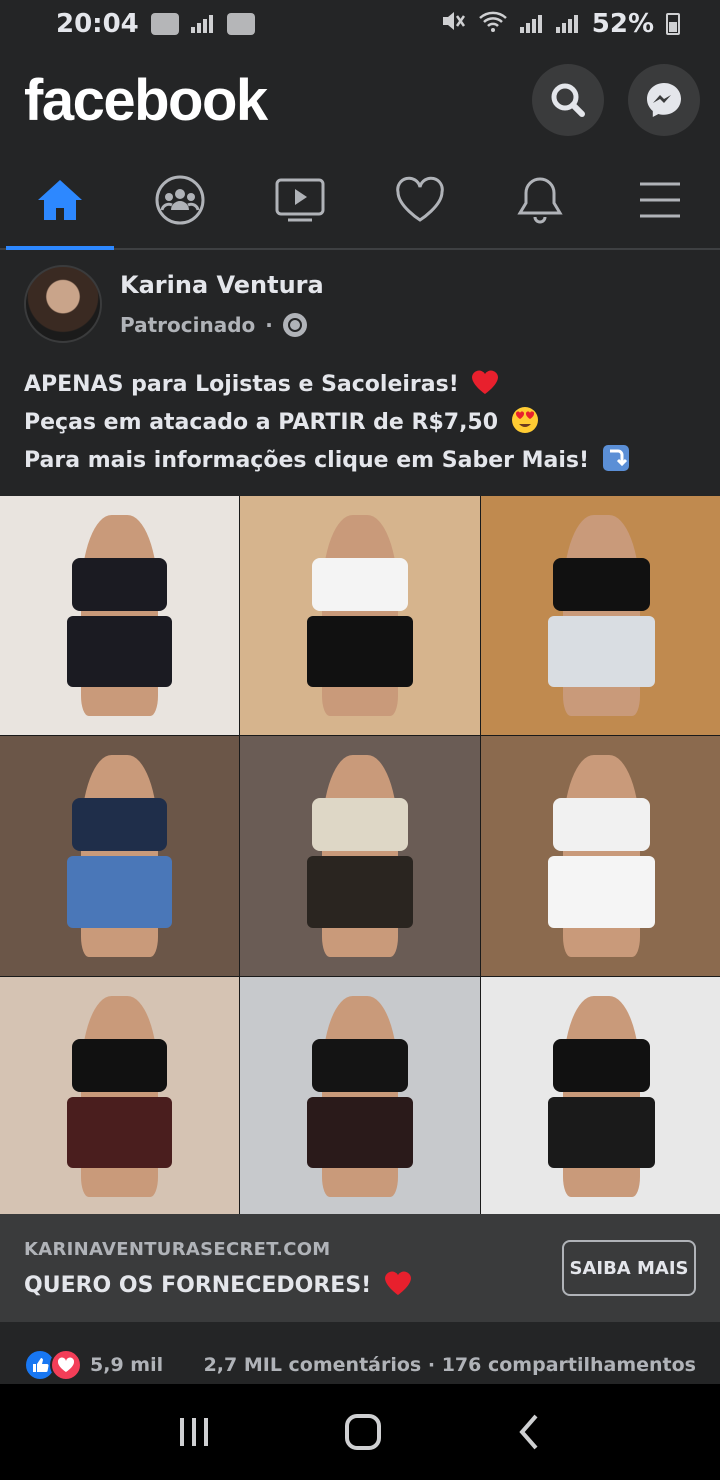 This screenshot has width=720, height=1480. What do you see at coordinates (313, 1365) in the screenshot?
I see `comments-count: 2,7 MIL comentários` at bounding box center [313, 1365].